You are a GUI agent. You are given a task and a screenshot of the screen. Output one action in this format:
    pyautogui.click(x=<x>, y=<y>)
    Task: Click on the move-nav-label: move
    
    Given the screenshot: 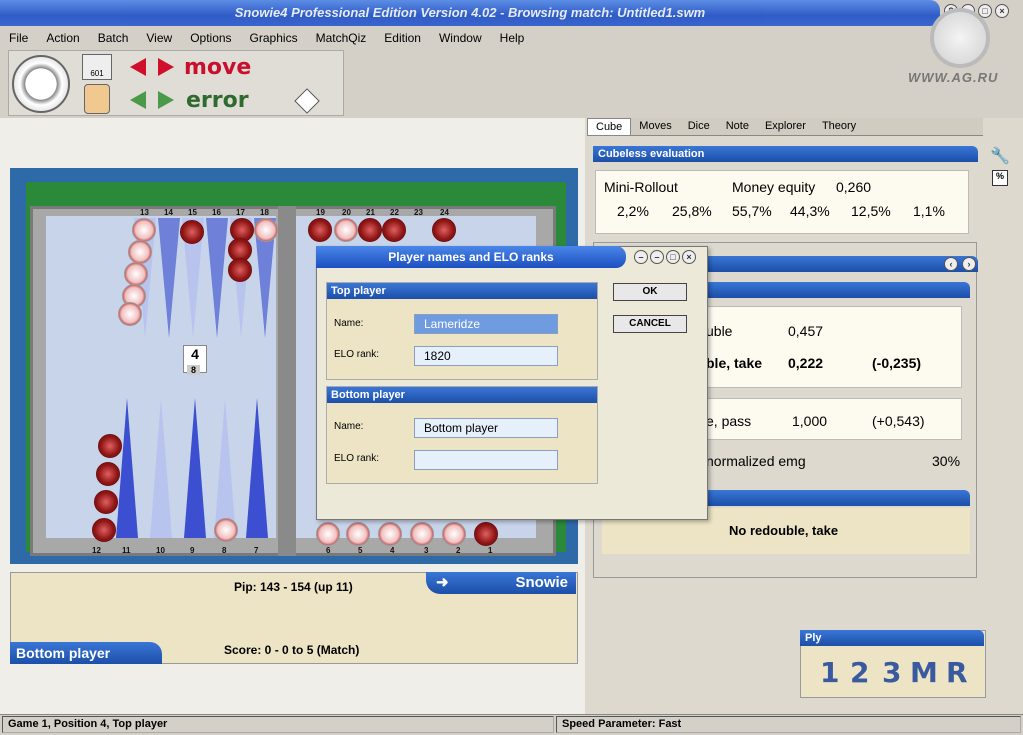 What is the action you would take?
    pyautogui.click(x=218, y=67)
    